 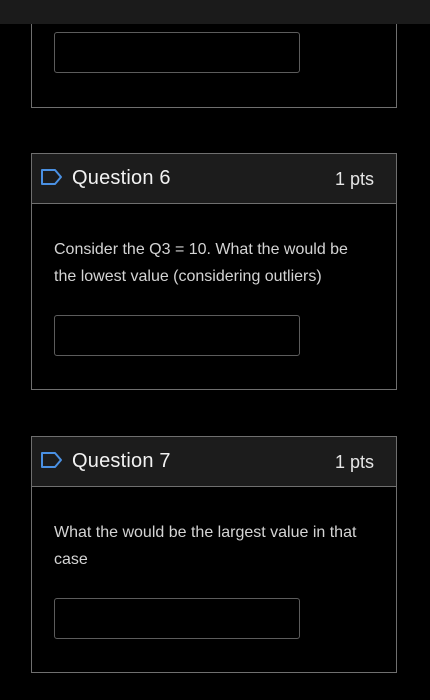 What do you see at coordinates (215, 12) in the screenshot?
I see `top-bar` at bounding box center [215, 12].